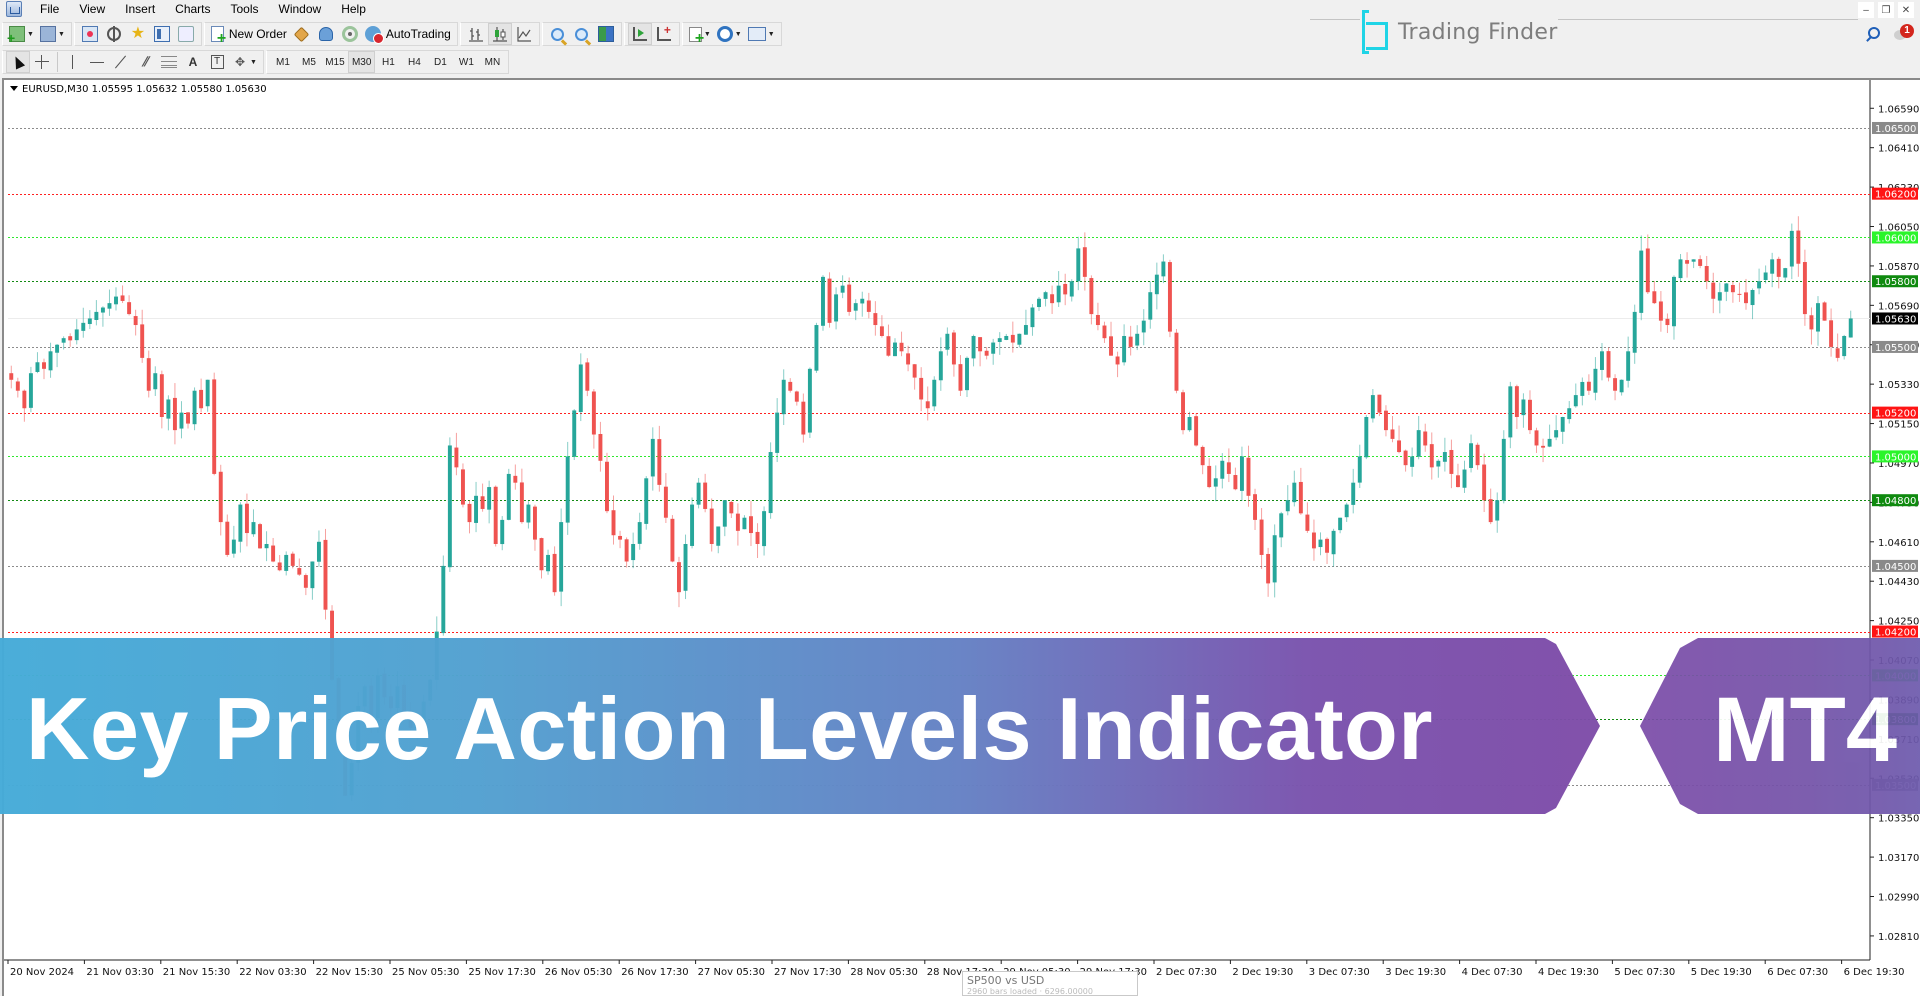 The image size is (1920, 996). Describe the element at coordinates (47, 34) in the screenshot. I see `profiles-icon` at that location.